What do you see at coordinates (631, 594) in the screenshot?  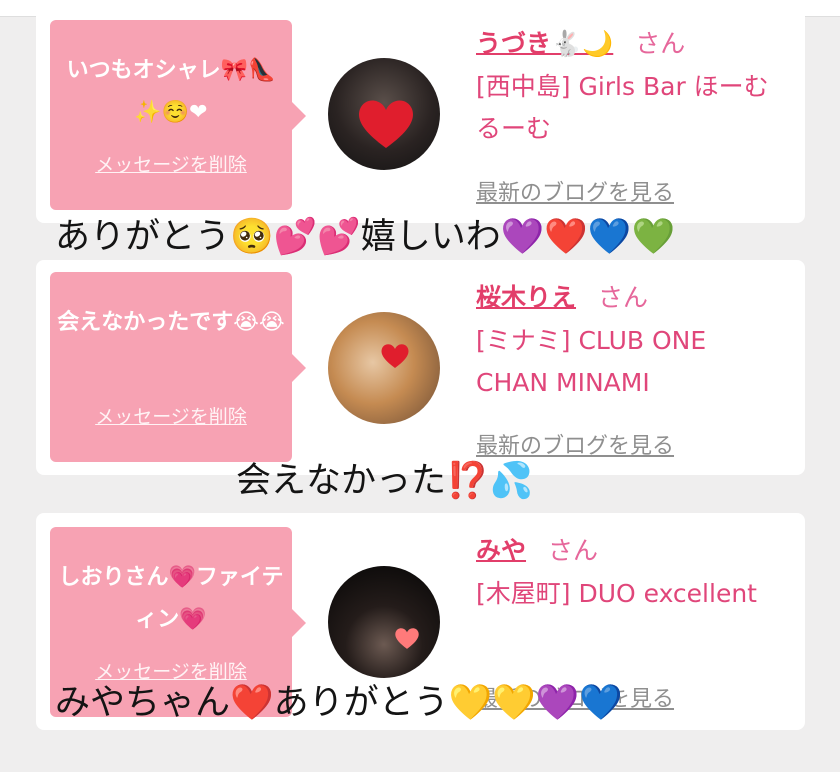 I see `shop-name: [木屋町] DUO excellent` at bounding box center [631, 594].